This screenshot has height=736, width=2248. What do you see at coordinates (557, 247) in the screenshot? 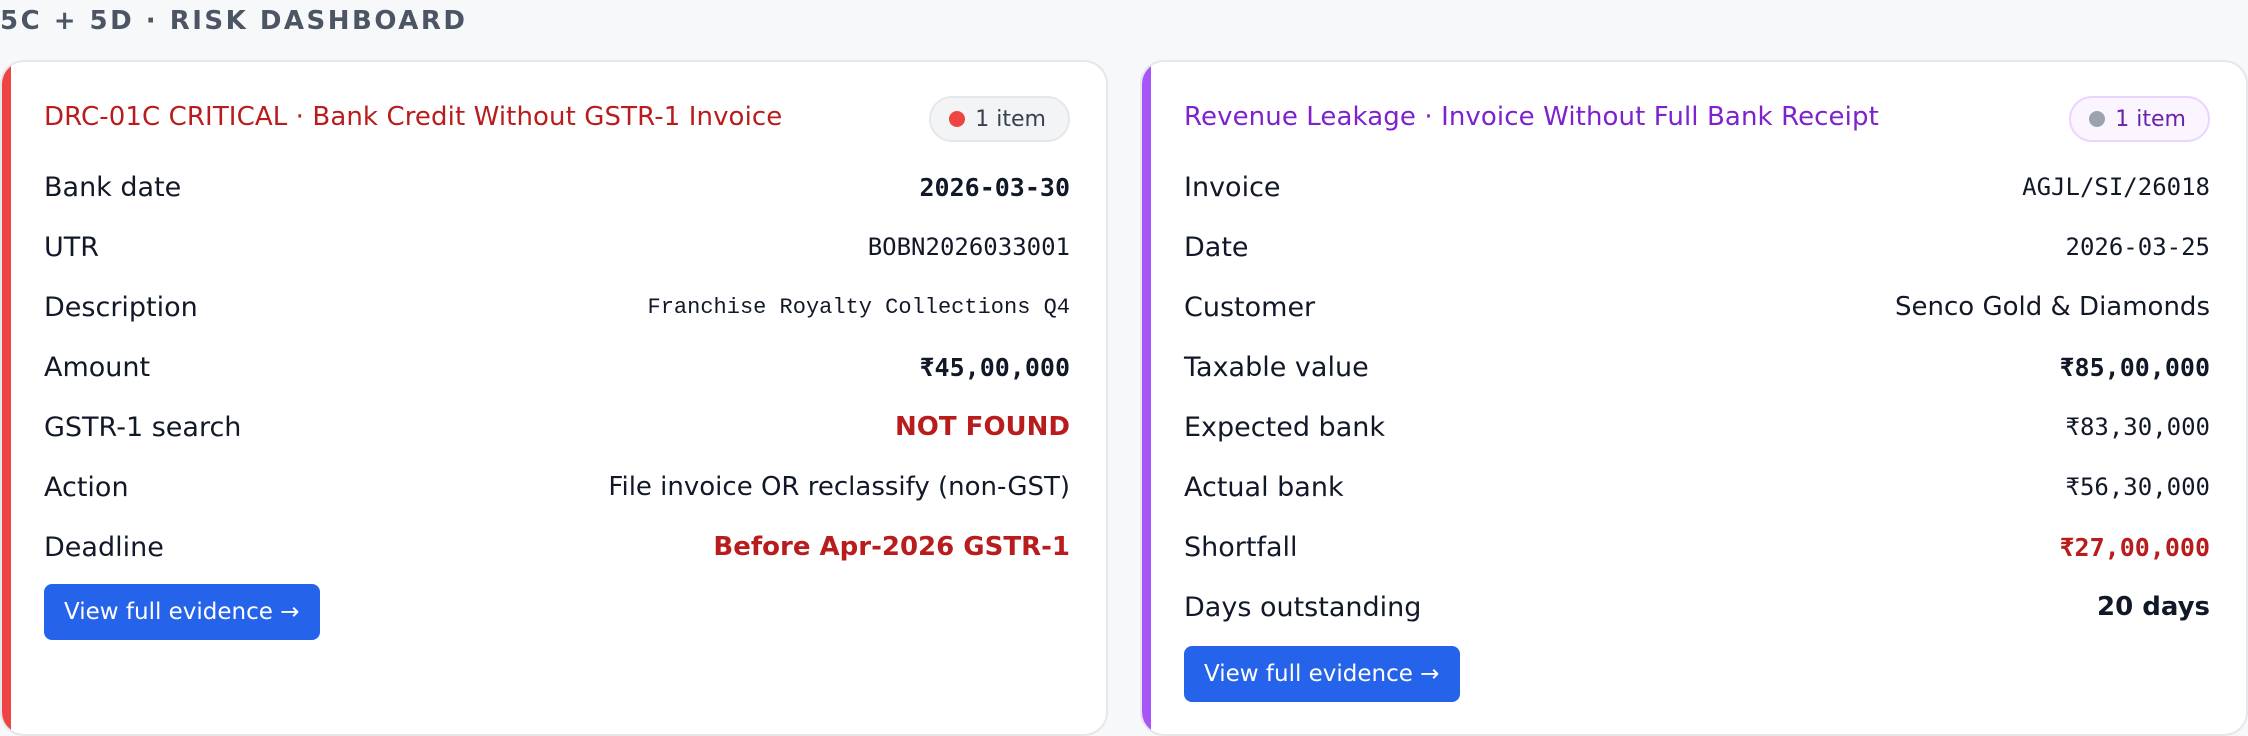
I see `detail-row-utr: UTR BOBN2026033001` at bounding box center [557, 247].